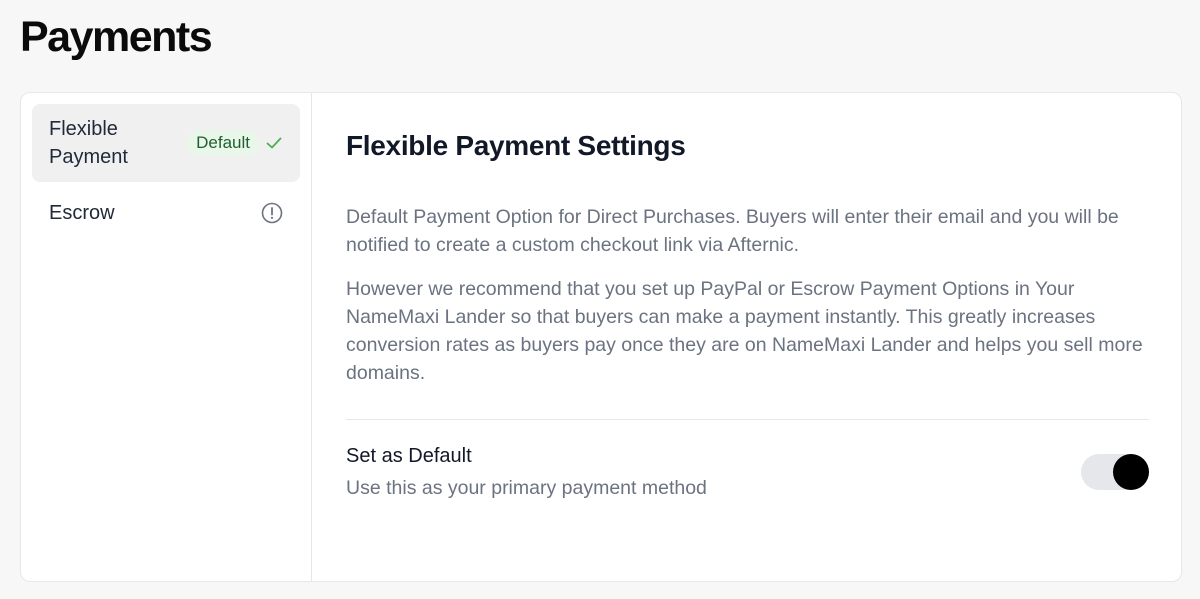  I want to click on default-indicator: Default, so click(235, 143).